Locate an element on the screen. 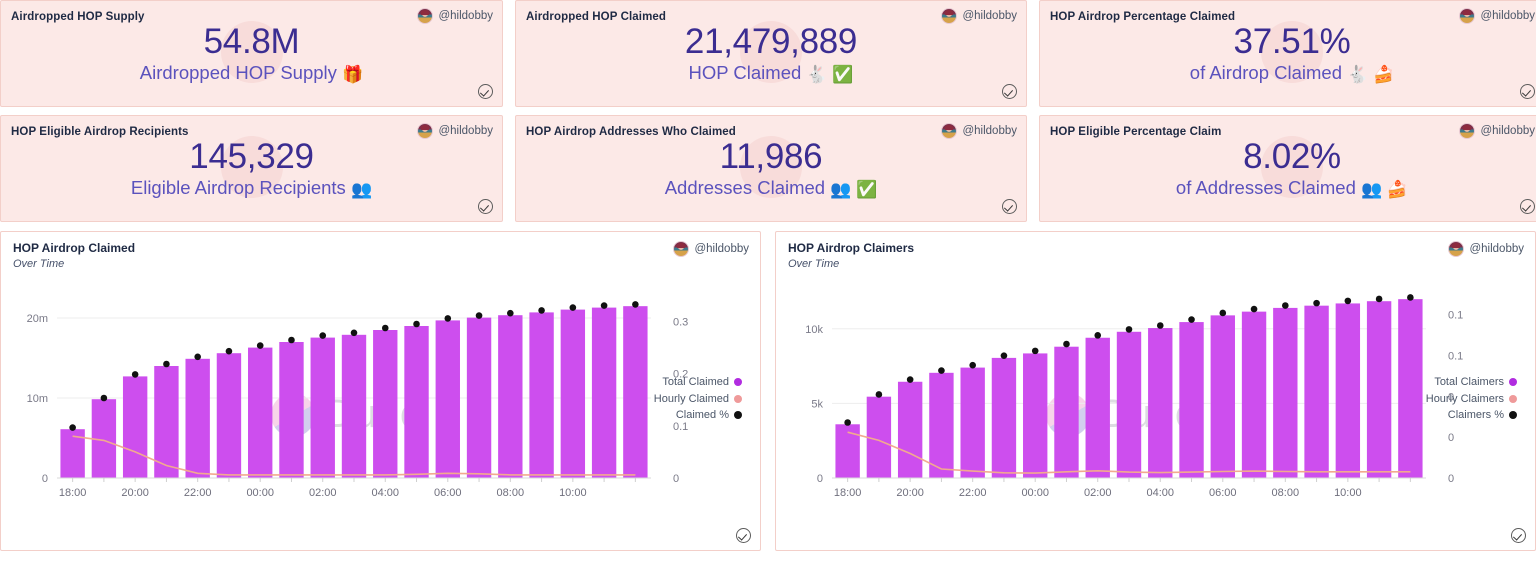  legend-item-claimers-pct: Claimers % is located at coordinates (1471, 415).